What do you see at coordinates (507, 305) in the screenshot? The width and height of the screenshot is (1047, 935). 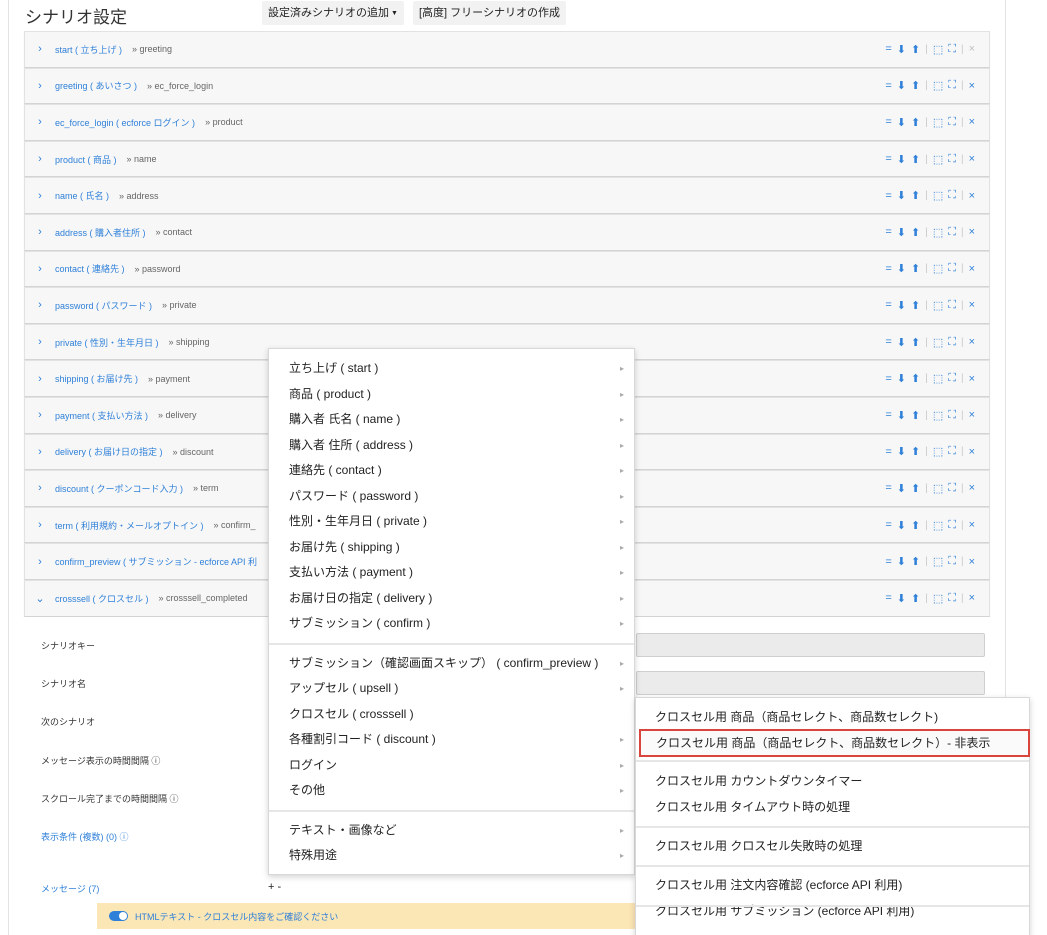 I see `scenario-row: › password ( パスワード ) » private = ⬇ ⬆ | ⬚ ⛶ | ×` at bounding box center [507, 305].